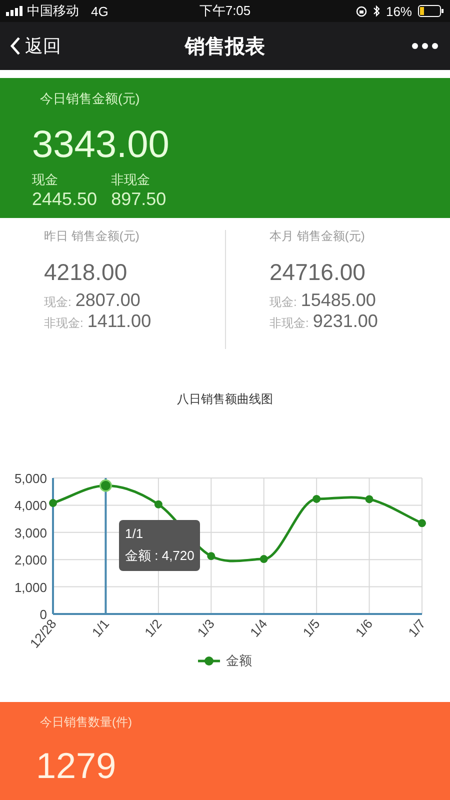  Describe the element at coordinates (345, 321) in the screenshot. I see `payment-amount: 9231.00` at that location.